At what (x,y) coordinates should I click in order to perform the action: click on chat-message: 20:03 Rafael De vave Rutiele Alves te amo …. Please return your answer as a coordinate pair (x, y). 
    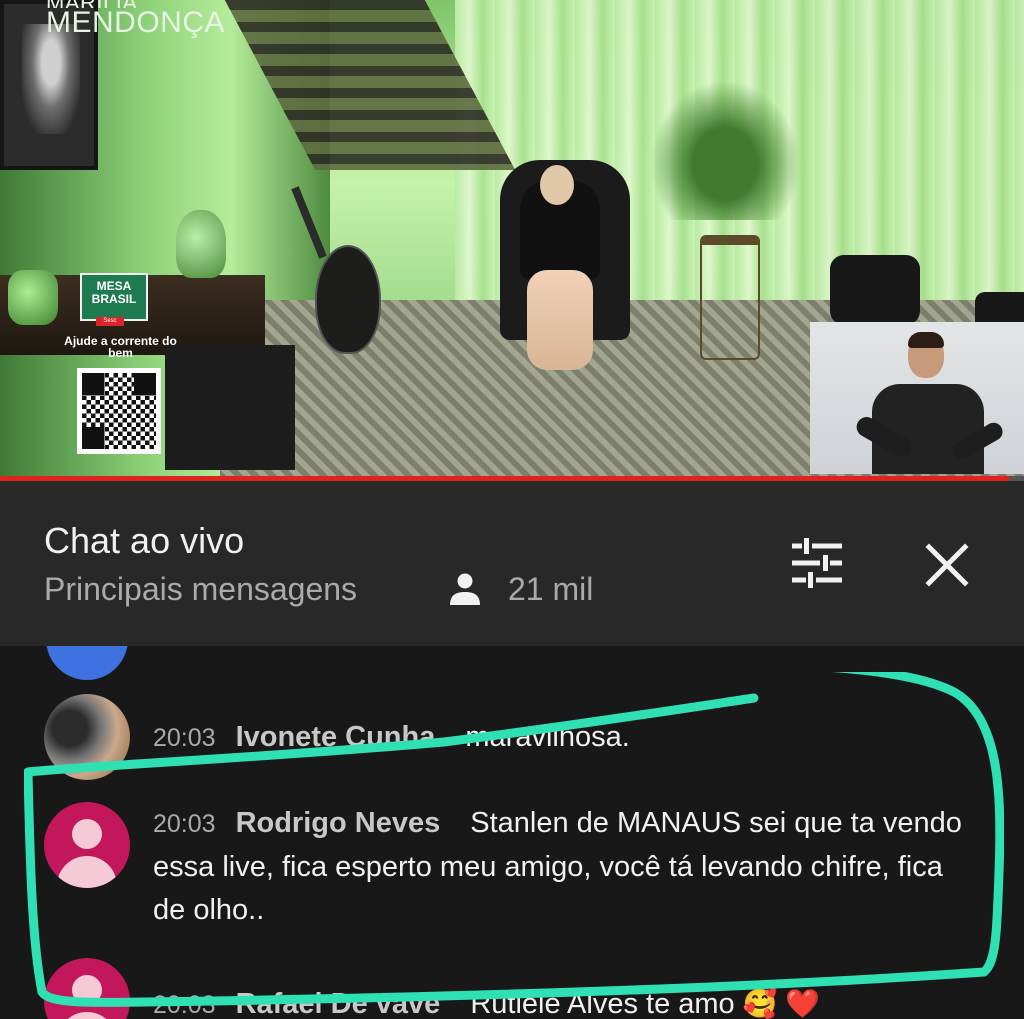
    Looking at the image, I should click on (566, 1000).